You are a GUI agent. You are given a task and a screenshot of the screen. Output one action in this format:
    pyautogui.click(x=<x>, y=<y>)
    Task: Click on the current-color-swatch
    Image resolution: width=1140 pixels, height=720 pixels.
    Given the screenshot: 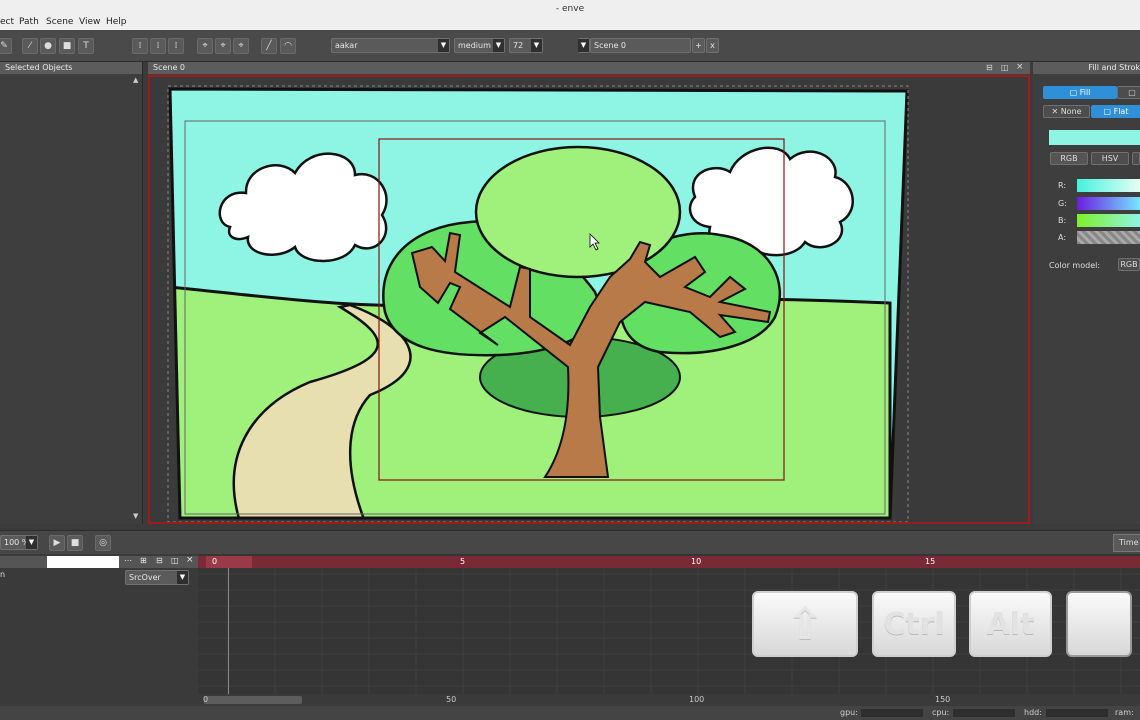 What is the action you would take?
    pyautogui.click(x=1094, y=137)
    